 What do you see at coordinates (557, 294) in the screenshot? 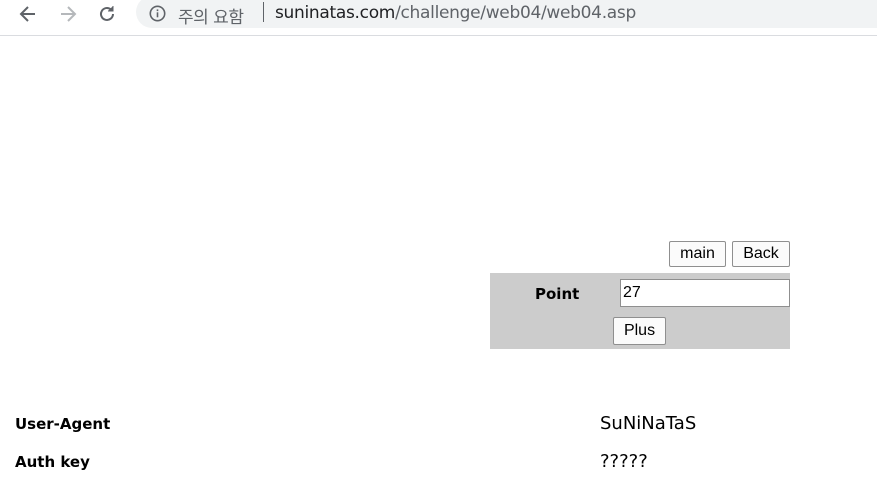
I see `point-label: Point` at bounding box center [557, 294].